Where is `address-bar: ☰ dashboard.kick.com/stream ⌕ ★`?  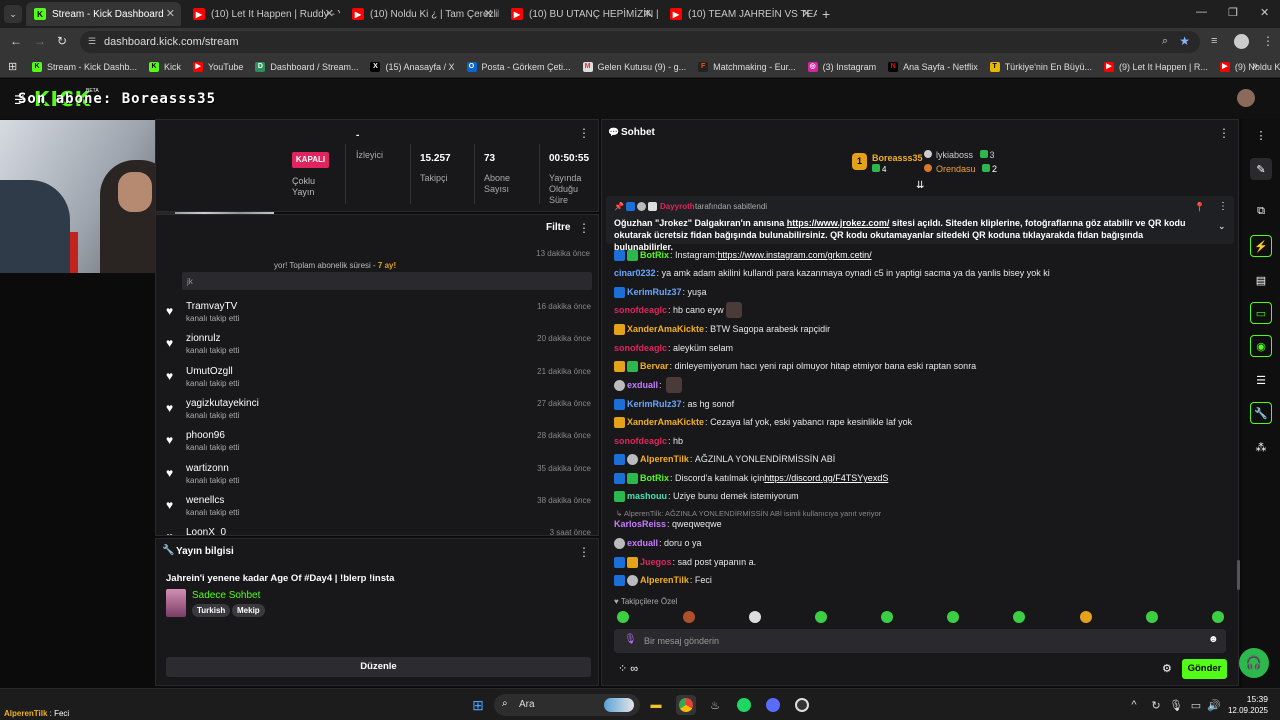 address-bar: ☰ dashboard.kick.com/stream ⌕ ★ is located at coordinates (640, 42).